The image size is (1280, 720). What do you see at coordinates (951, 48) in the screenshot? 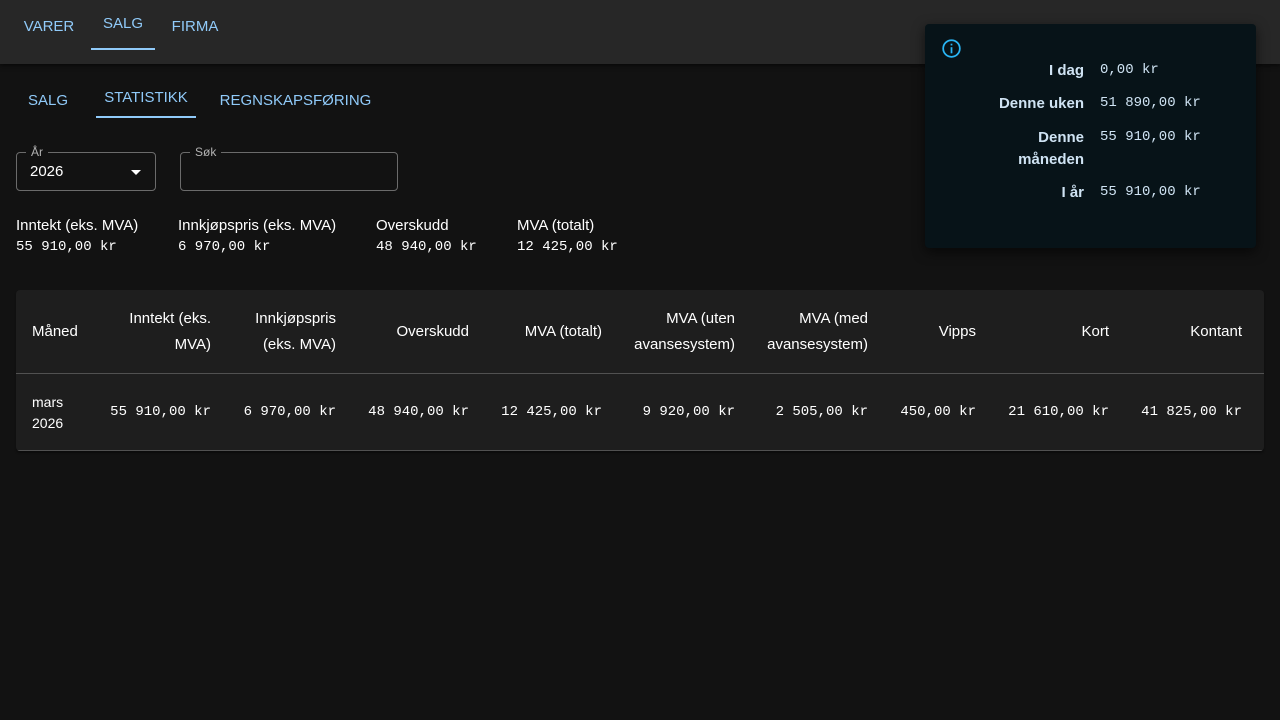
I see `info-icon` at bounding box center [951, 48].